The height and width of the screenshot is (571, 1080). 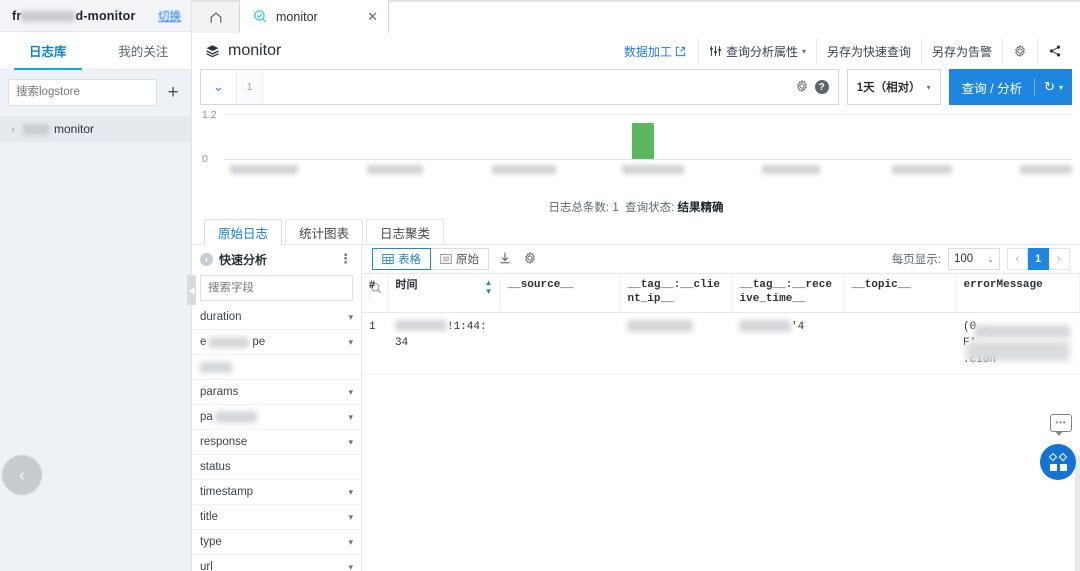 I want to click on page-size-select: 100 ⌄, so click(x=974, y=259).